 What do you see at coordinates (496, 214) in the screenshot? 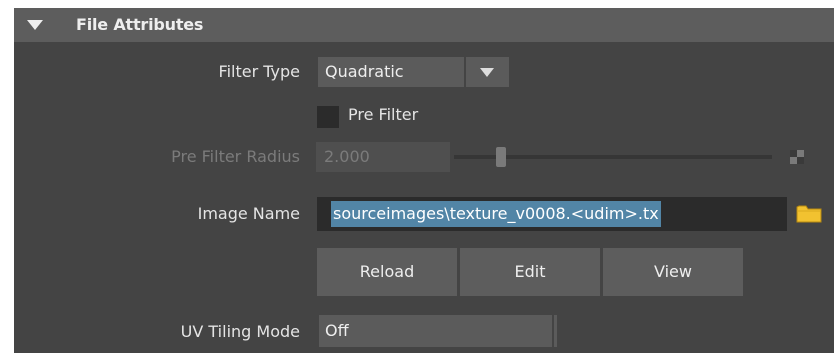
I see `image-name-value: sourceimages\texture_v0008.<udim>.tx` at bounding box center [496, 214].